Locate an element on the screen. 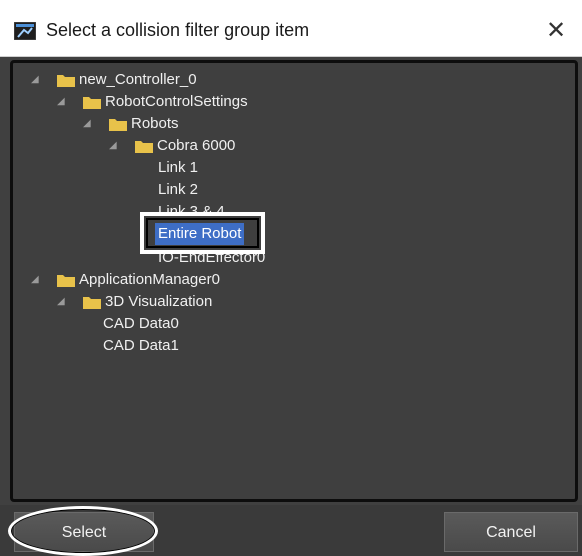 The height and width of the screenshot is (556, 582). tree-item-label: RobotControlSettings is located at coordinates (176, 101).